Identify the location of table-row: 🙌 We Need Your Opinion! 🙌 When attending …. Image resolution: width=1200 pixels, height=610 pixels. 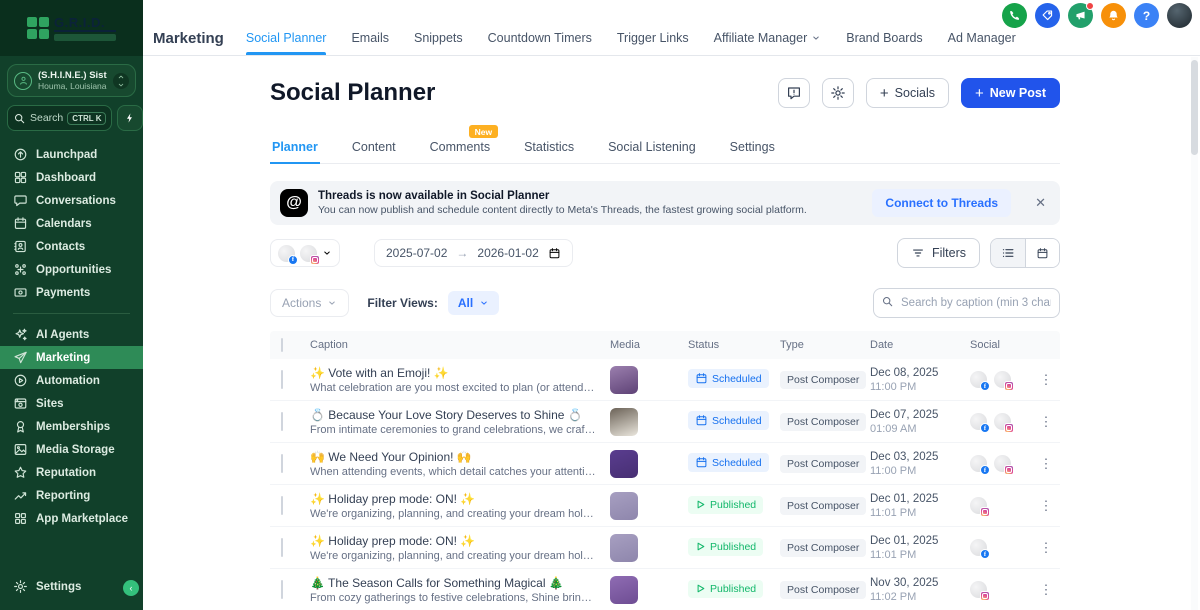
(665, 464).